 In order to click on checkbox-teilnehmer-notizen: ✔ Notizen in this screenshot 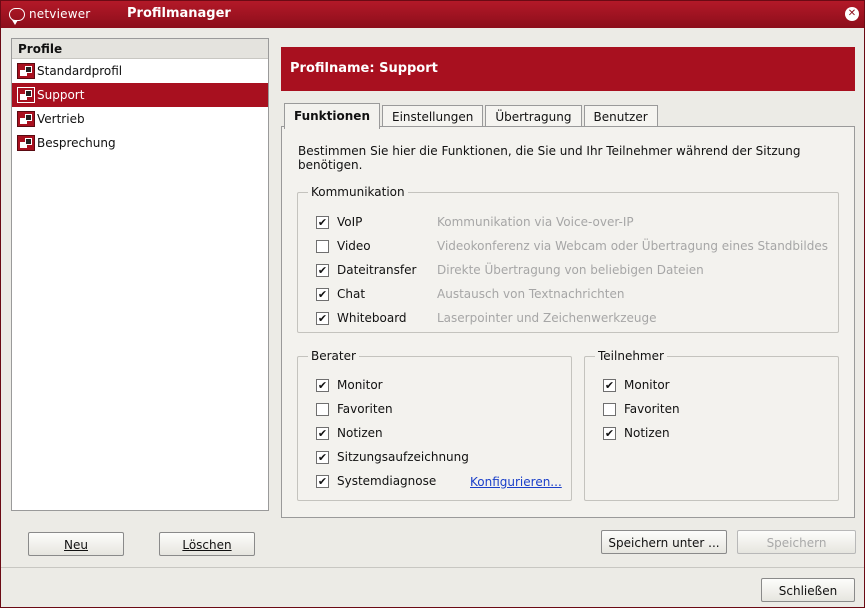, I will do `click(636, 433)`.